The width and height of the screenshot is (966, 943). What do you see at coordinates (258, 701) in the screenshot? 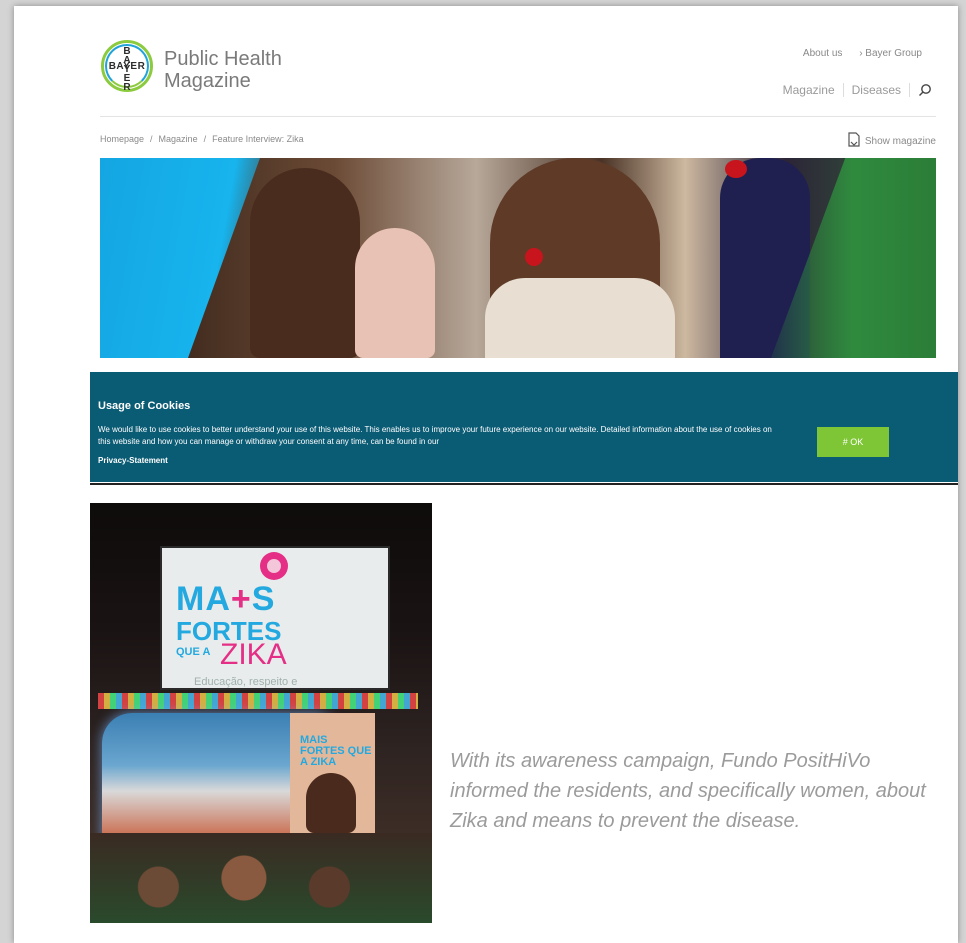
I see `string-lights` at bounding box center [258, 701].